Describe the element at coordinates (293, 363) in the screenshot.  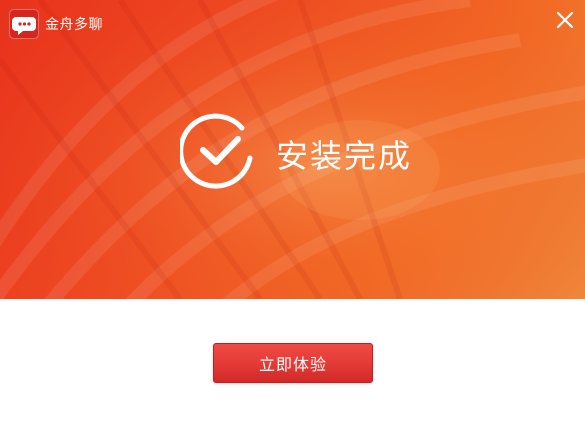
I see `try-now-button: 立即体验` at that location.